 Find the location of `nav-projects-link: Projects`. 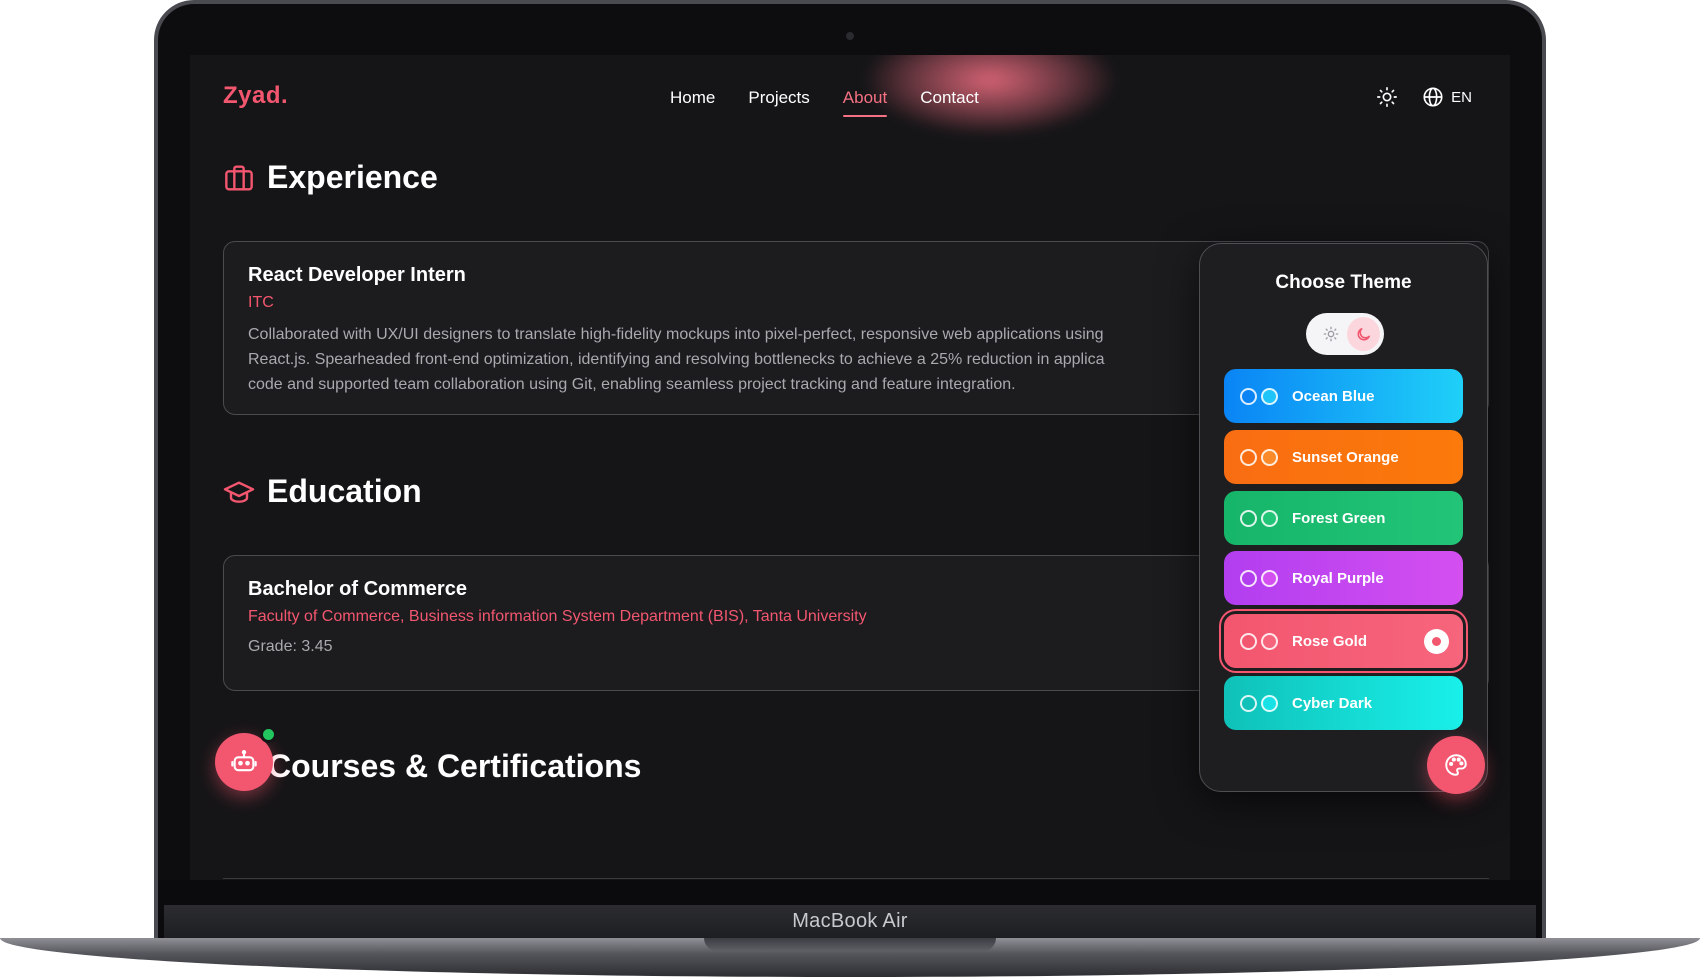

nav-projects-link: Projects is located at coordinates (778, 98).